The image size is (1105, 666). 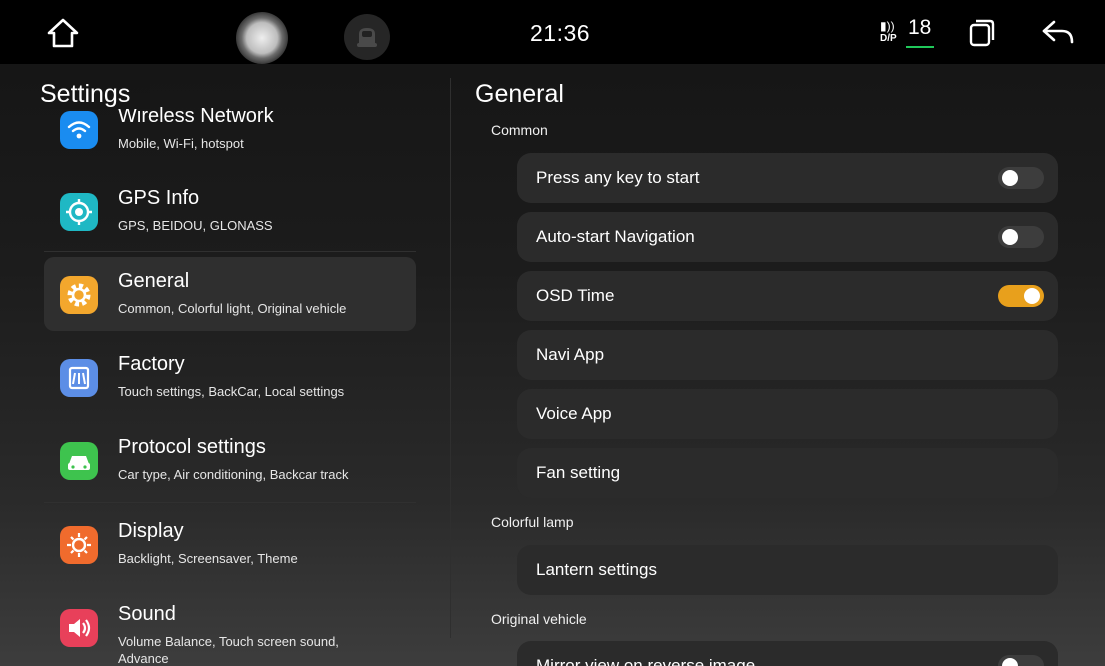 I want to click on settings-title: Settings, so click(x=95, y=94).